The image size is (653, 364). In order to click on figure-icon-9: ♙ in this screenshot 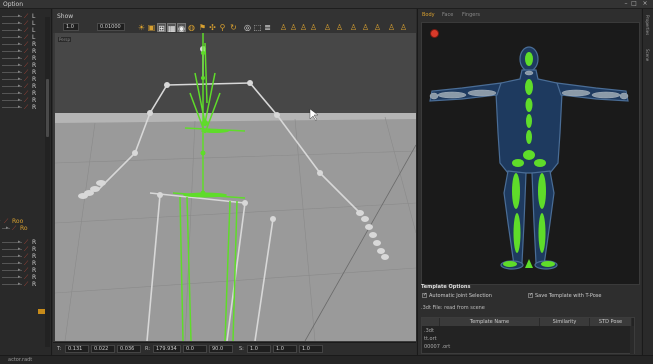, I will do `click(377, 27)`.